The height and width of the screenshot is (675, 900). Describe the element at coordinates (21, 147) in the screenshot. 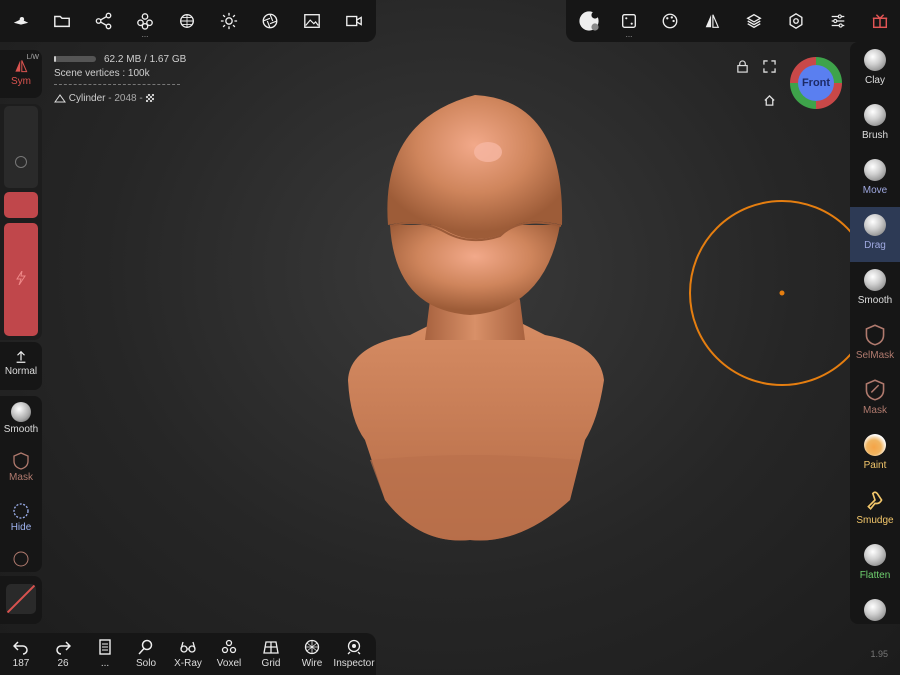

I see `radius-slider` at that location.